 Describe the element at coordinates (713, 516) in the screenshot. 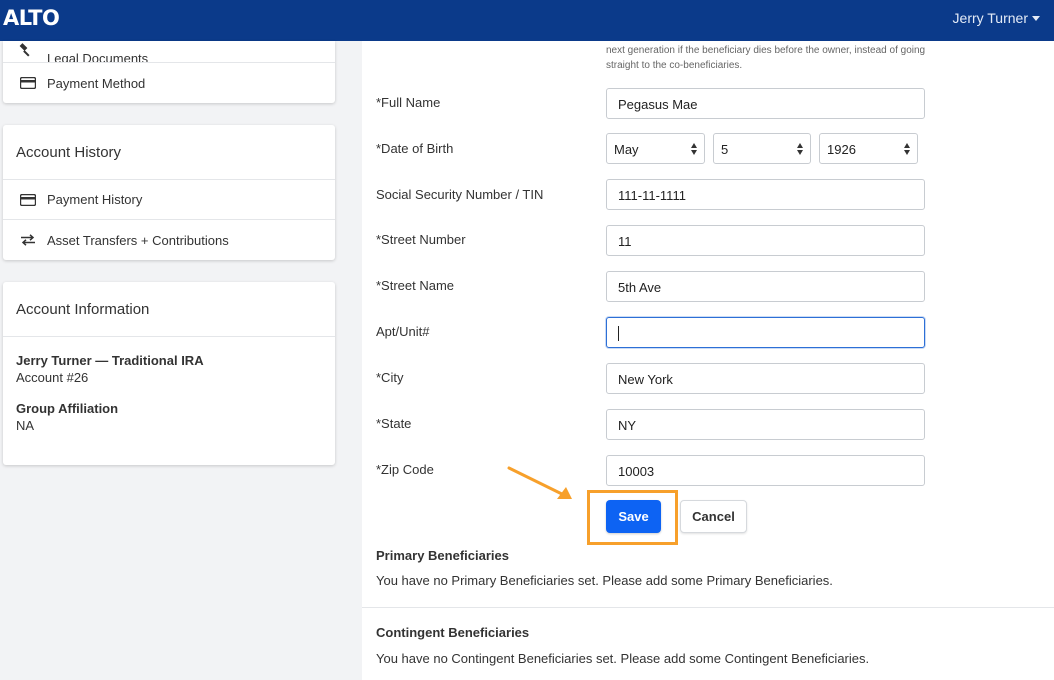

I see `cancel-button: Cancel` at that location.